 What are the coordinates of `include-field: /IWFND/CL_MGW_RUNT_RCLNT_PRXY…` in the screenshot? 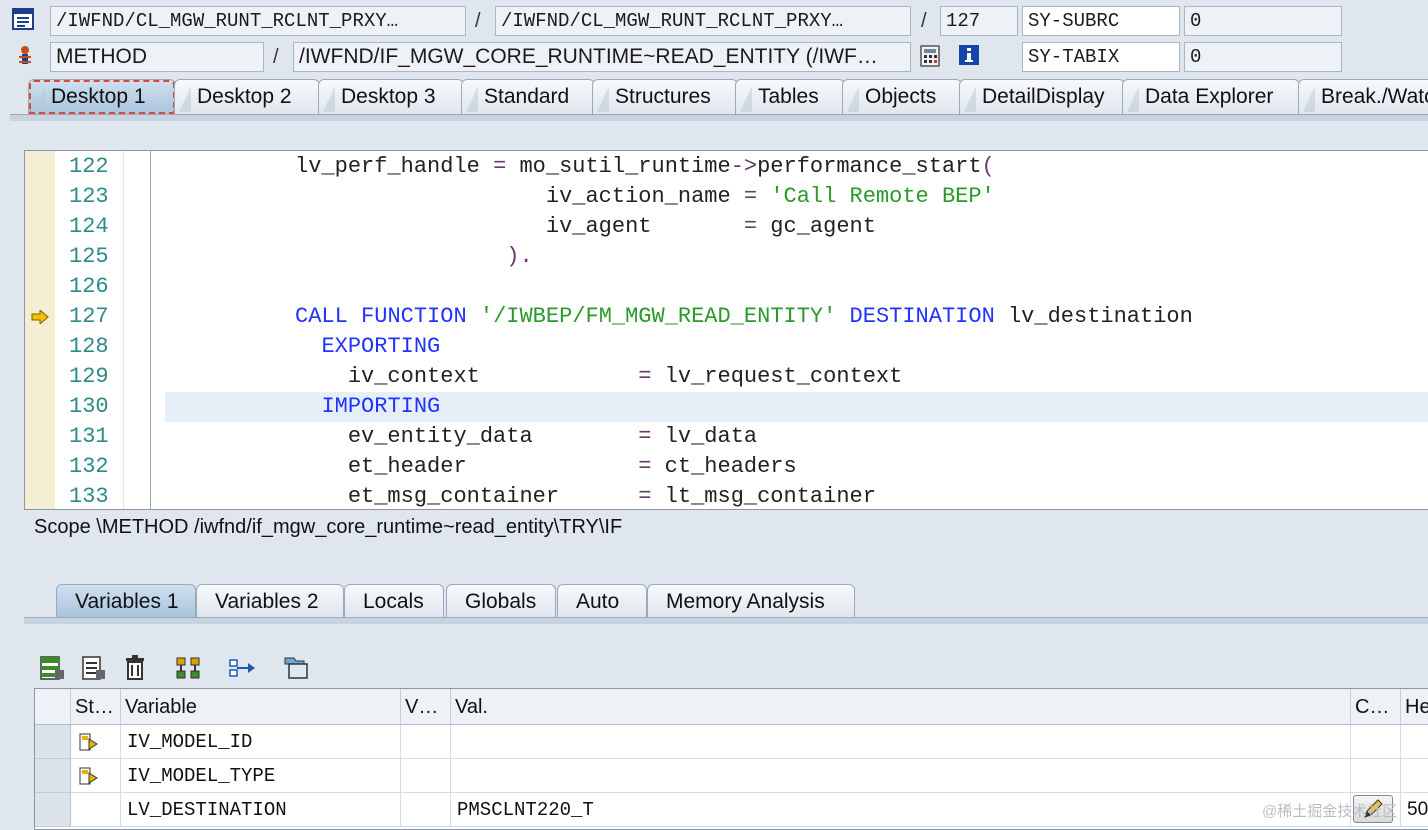 It's located at (703, 21).